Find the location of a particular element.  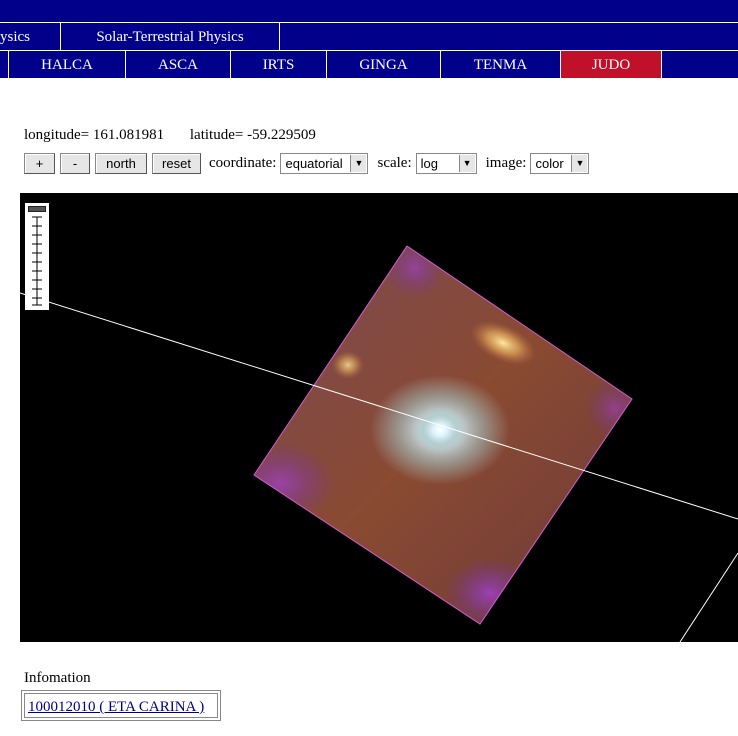

latitude-readout: latitude= -59.229509 is located at coordinates (252, 135).